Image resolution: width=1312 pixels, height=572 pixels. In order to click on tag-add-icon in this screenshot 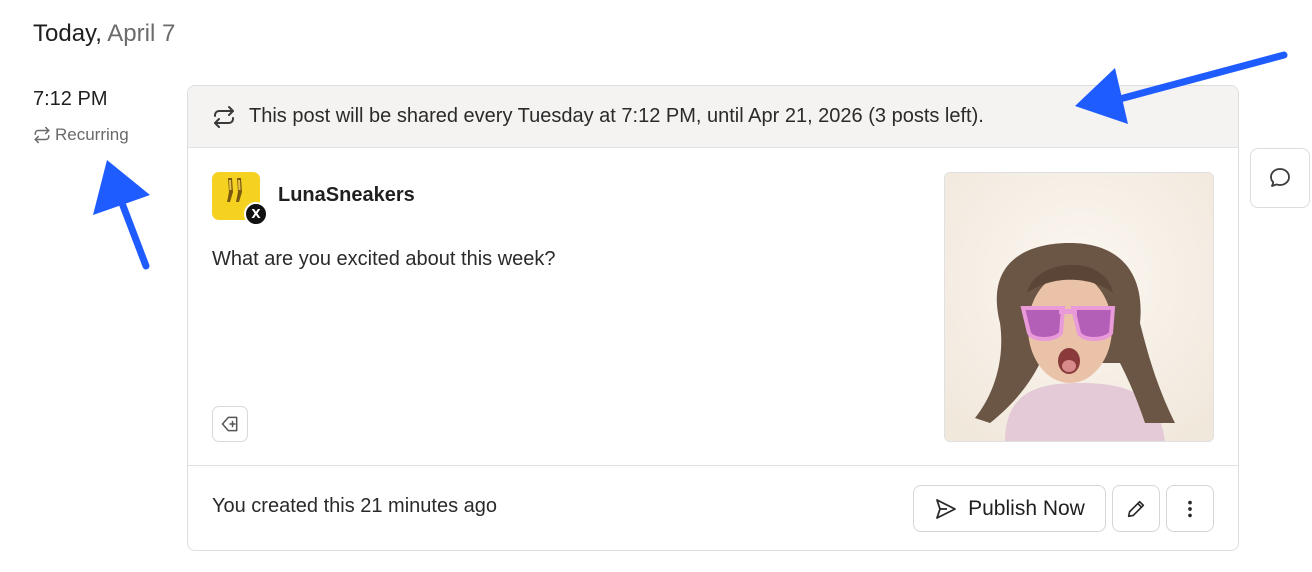, I will do `click(229, 424)`.